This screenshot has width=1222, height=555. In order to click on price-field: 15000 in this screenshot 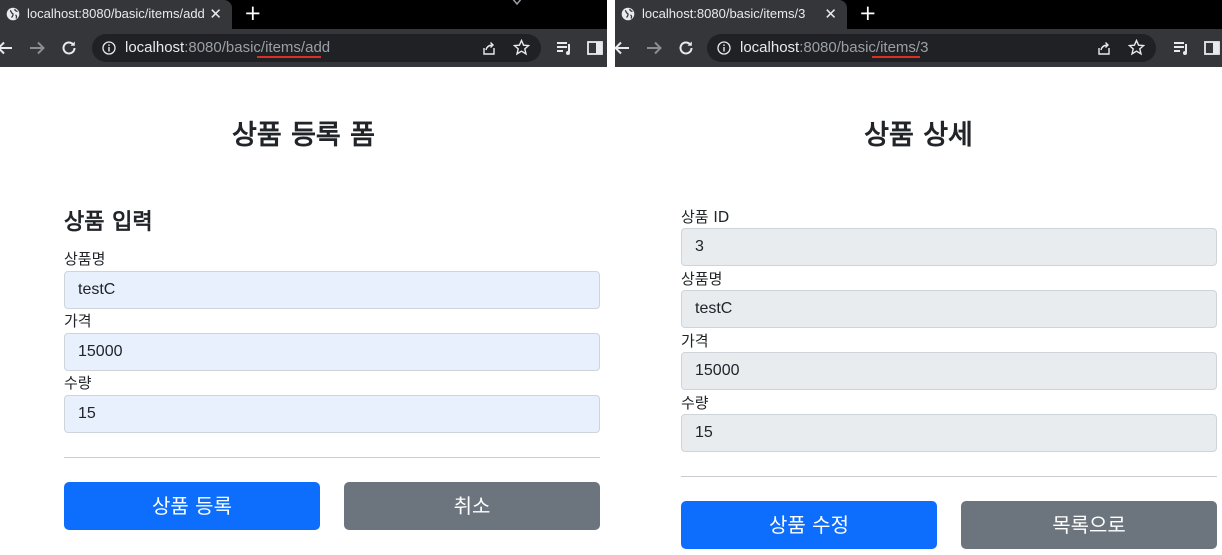, I will do `click(949, 371)`.